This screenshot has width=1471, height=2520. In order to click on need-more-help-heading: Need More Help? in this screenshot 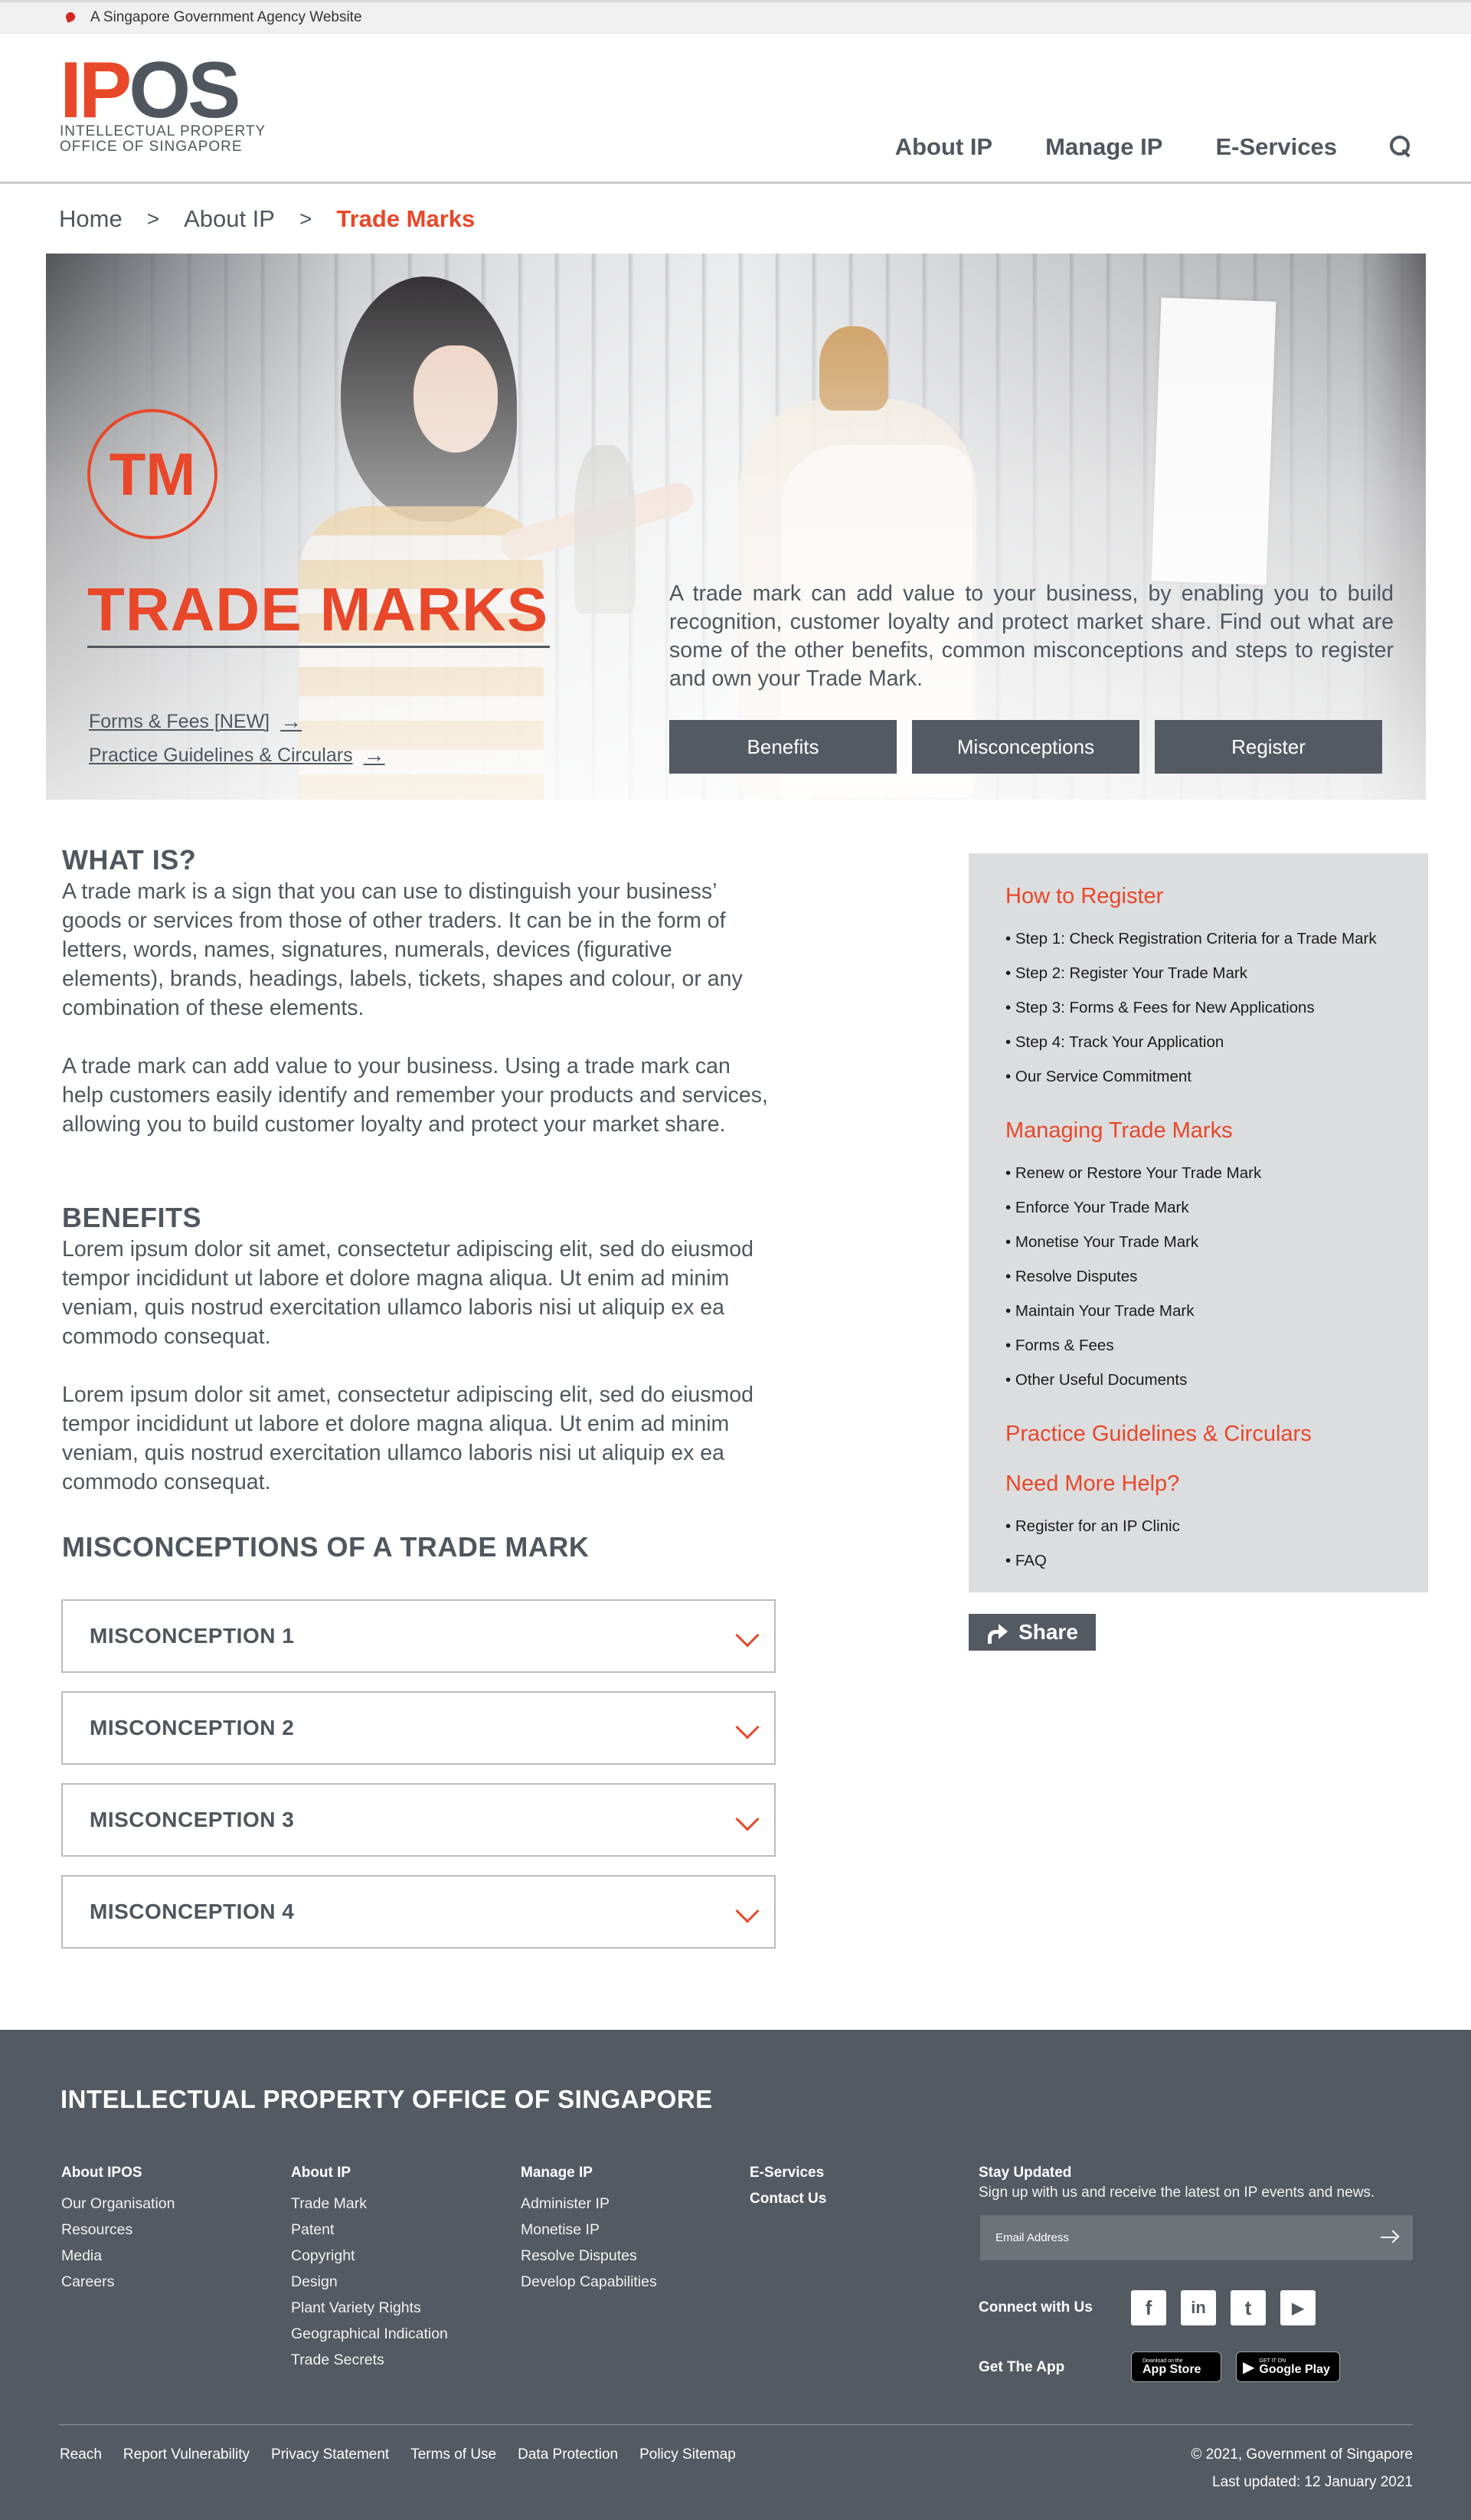, I will do `click(1216, 1484)`.